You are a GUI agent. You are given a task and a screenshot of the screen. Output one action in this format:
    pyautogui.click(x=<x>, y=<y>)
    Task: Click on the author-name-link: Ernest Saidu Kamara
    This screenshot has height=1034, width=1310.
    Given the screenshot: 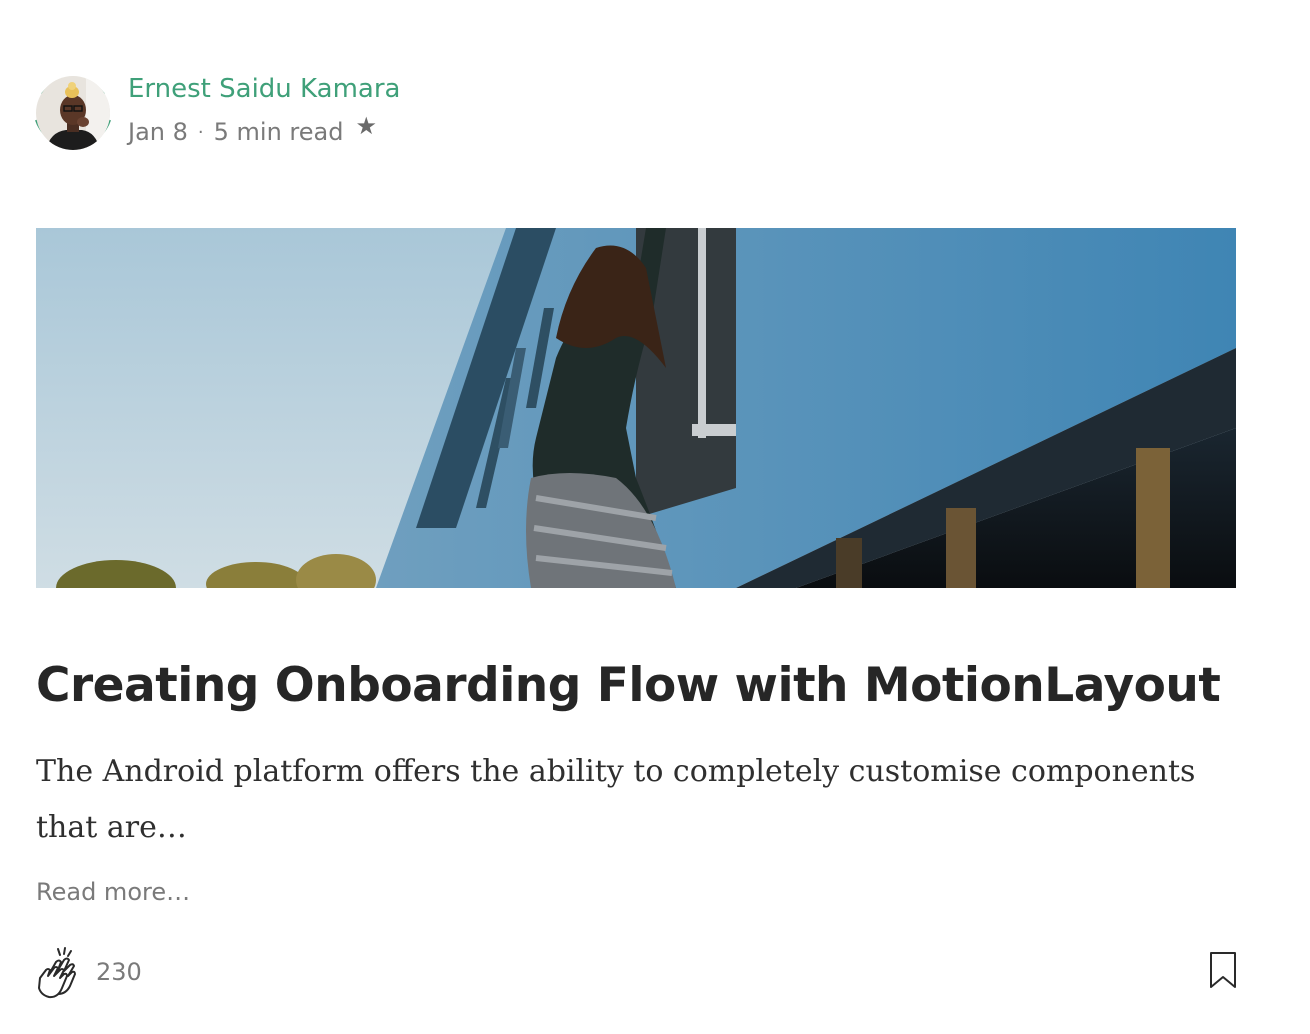 What is the action you would take?
    pyautogui.click(x=264, y=89)
    